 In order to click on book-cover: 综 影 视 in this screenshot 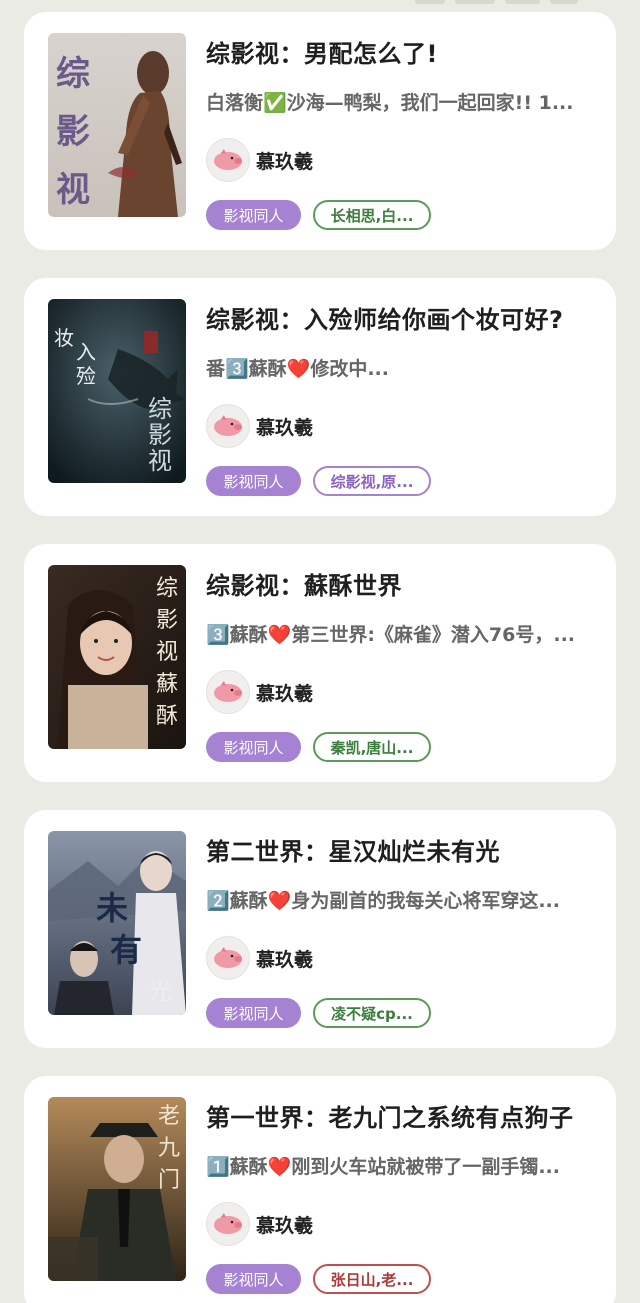, I will do `click(117, 125)`.